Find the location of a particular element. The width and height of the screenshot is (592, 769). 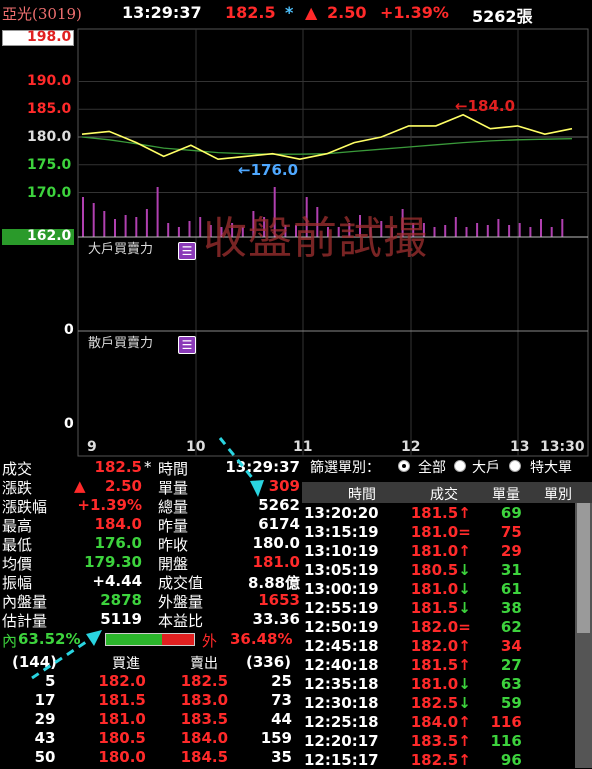

quote-row: 內盤量 2878 外盤量 1653 is located at coordinates (151, 601).